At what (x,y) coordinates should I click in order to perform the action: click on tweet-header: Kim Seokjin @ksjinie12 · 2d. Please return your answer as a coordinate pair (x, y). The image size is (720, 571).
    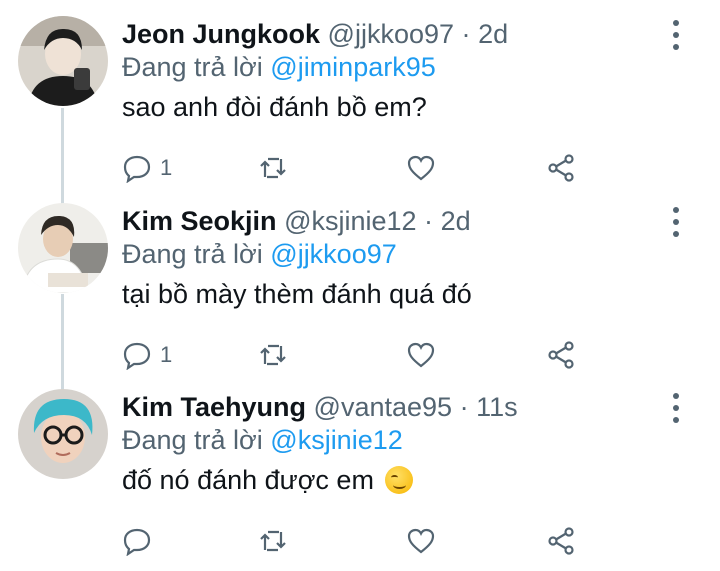
    Looking at the image, I should click on (296, 221).